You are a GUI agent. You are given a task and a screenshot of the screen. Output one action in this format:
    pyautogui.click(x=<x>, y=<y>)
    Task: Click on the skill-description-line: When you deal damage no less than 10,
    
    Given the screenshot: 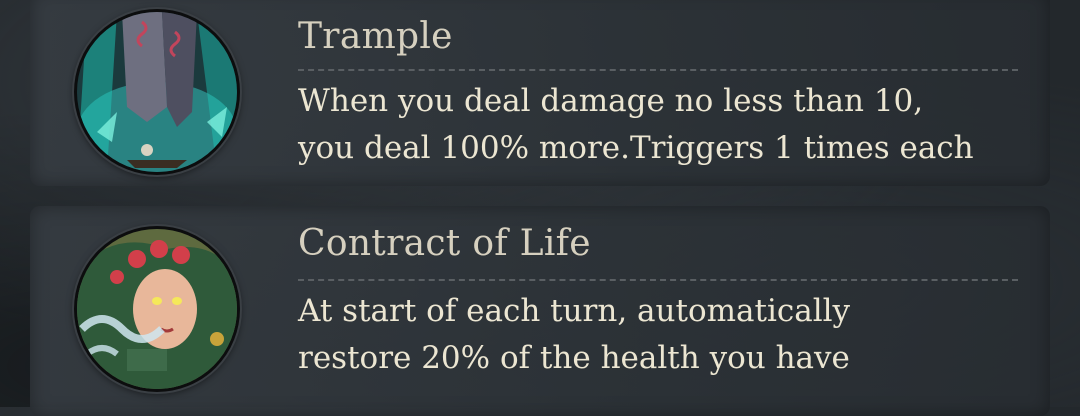 What is the action you would take?
    pyautogui.click(x=611, y=101)
    